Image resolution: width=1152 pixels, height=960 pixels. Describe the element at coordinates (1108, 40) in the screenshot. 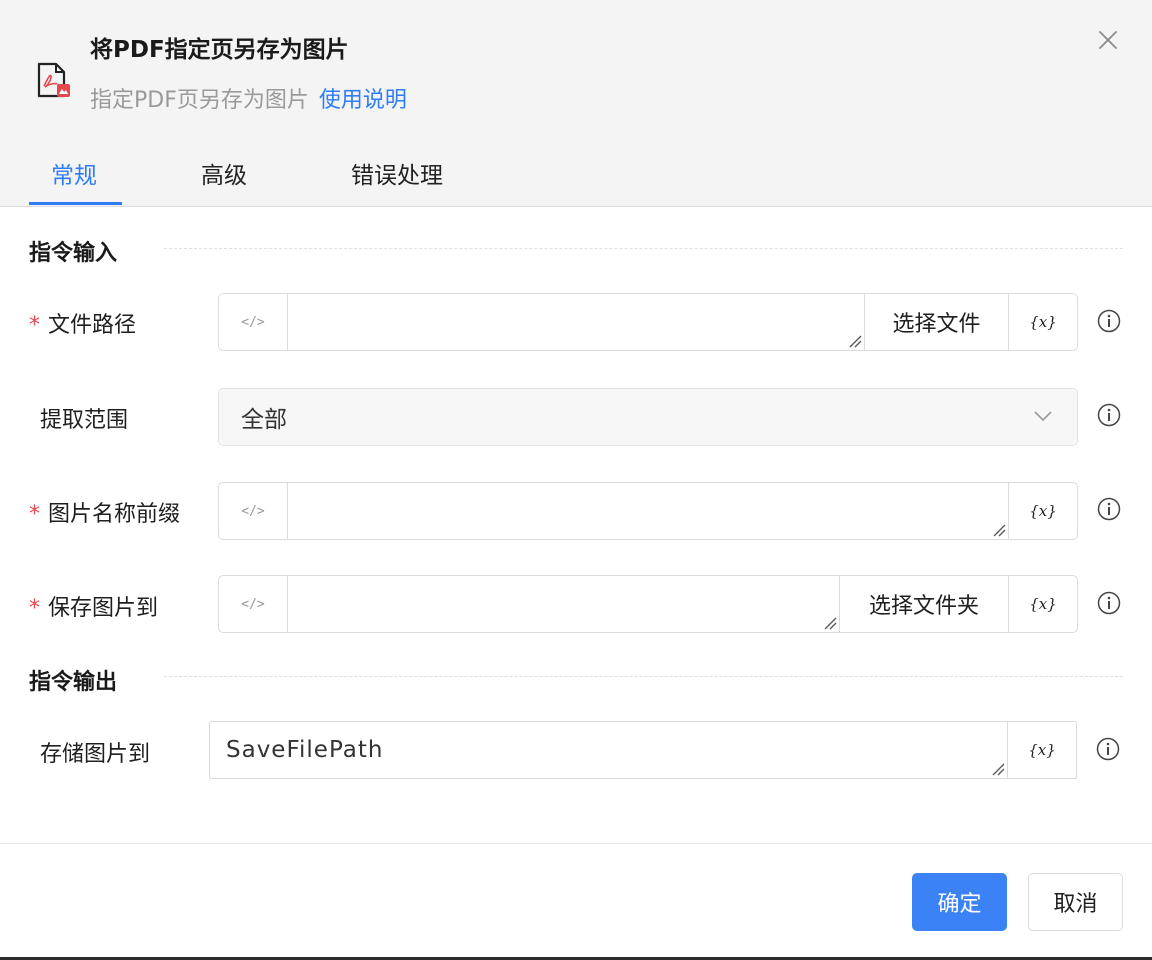

I see `close-icon` at that location.